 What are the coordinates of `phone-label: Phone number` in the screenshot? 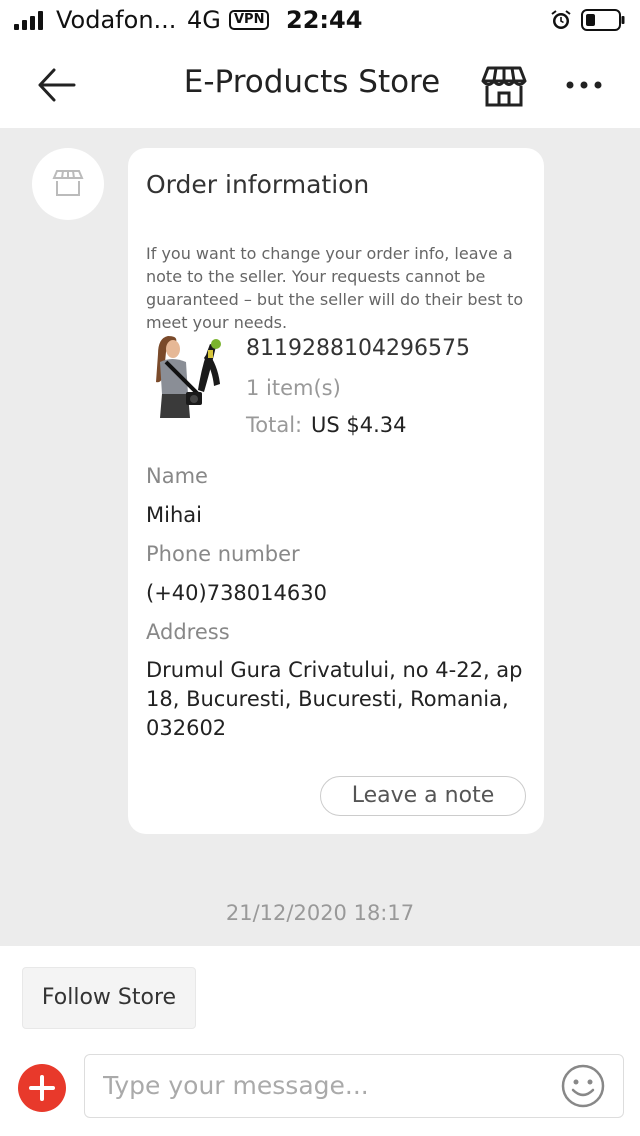 It's located at (223, 554).